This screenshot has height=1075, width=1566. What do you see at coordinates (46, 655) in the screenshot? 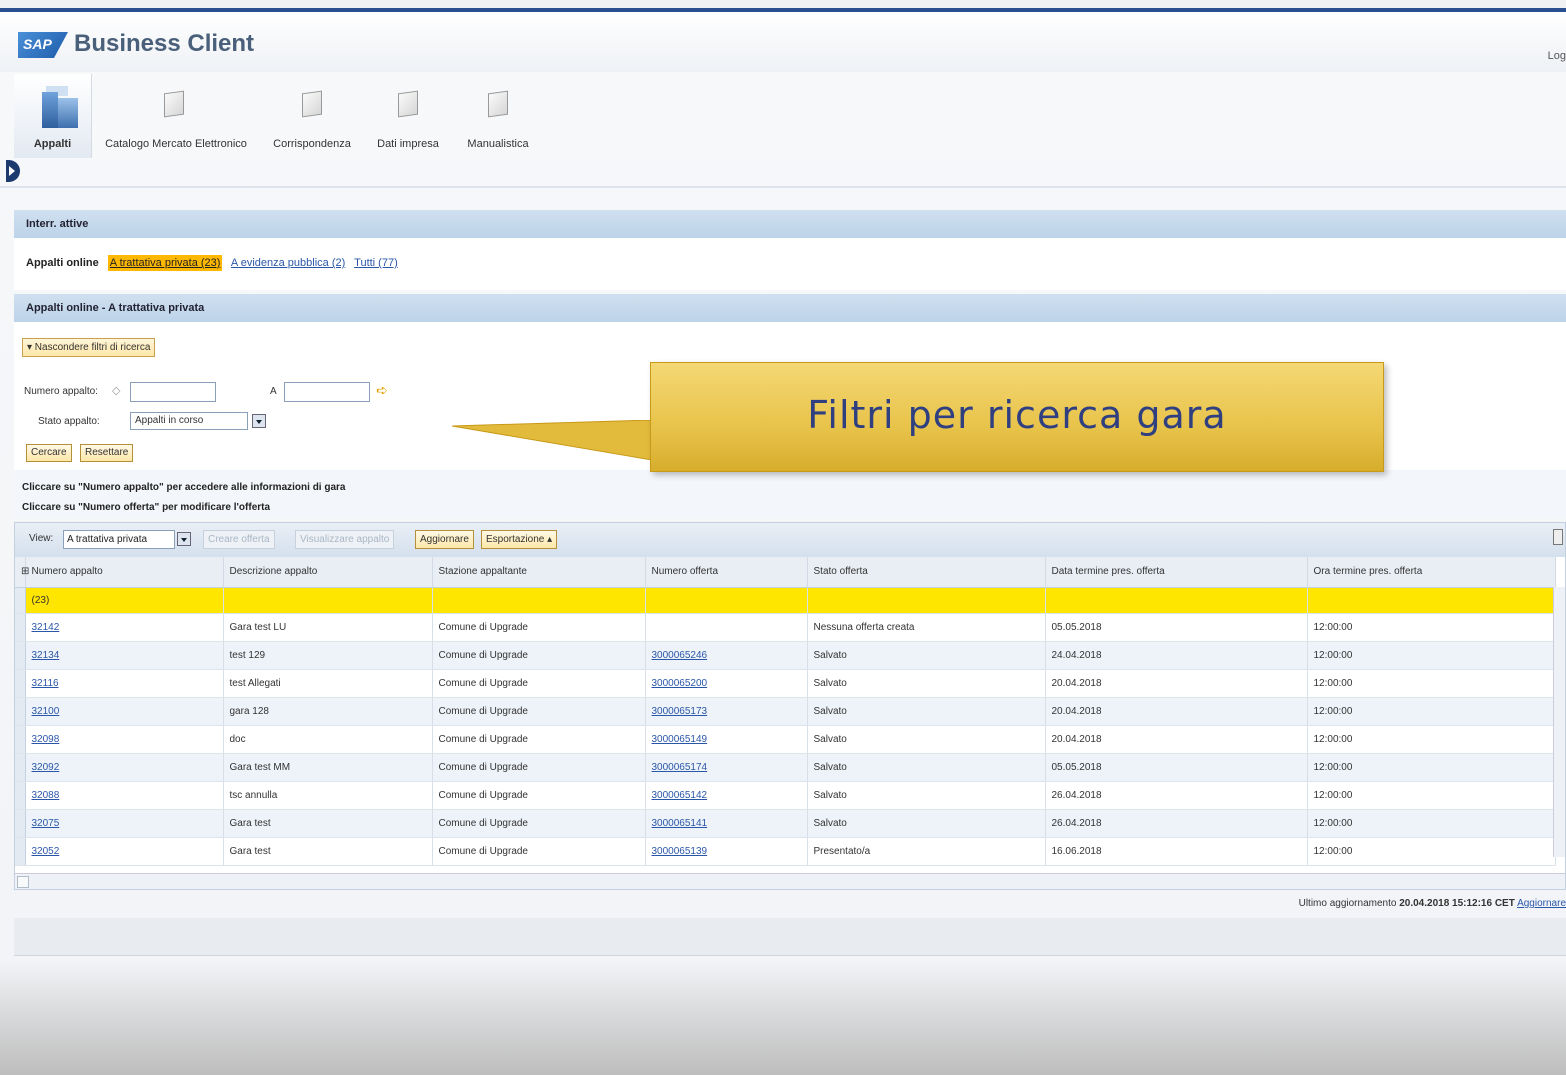
I see `tender-number-link: 32134` at bounding box center [46, 655].